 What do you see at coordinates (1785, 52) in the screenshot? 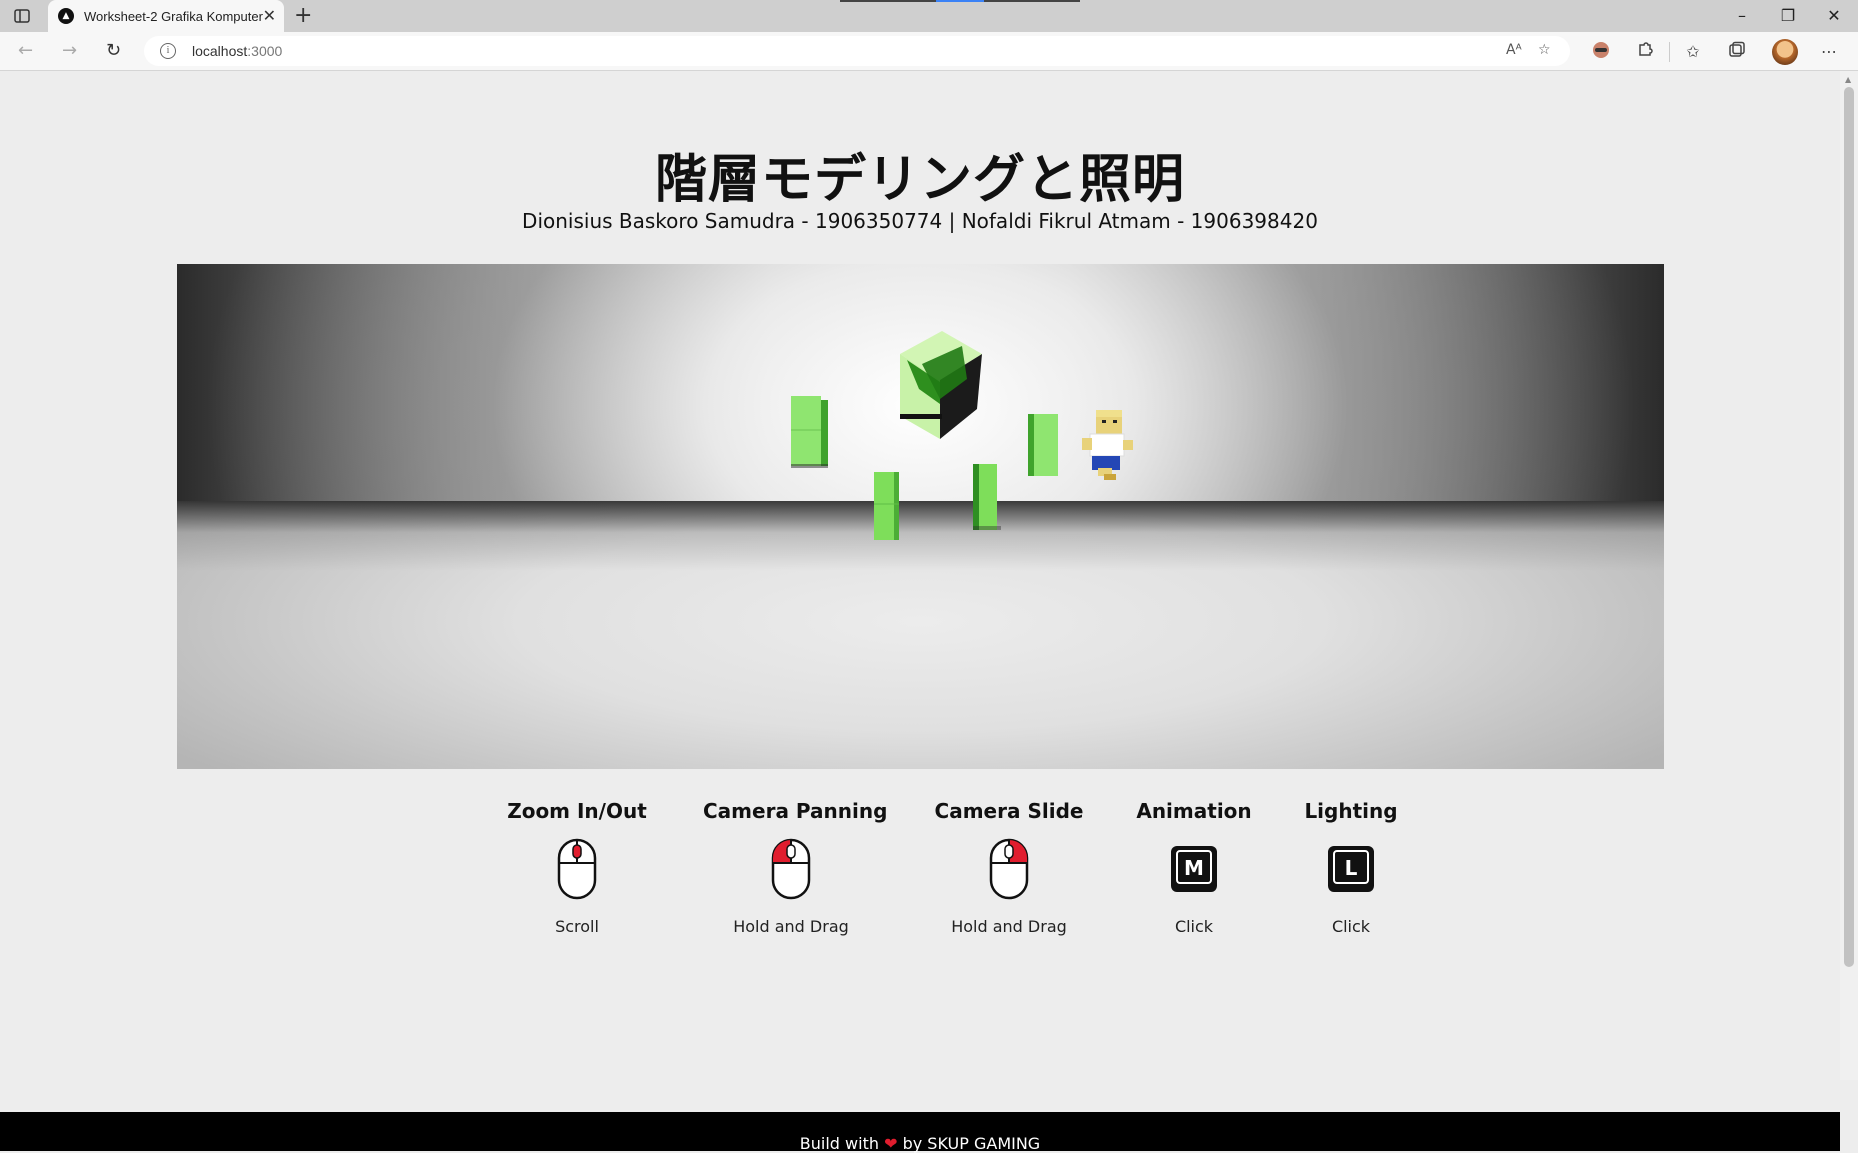
I see `profile-avatar` at bounding box center [1785, 52].